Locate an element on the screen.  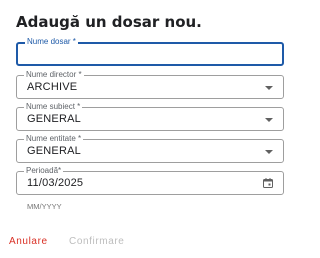
director-name-label: Nume director * is located at coordinates (54, 74).